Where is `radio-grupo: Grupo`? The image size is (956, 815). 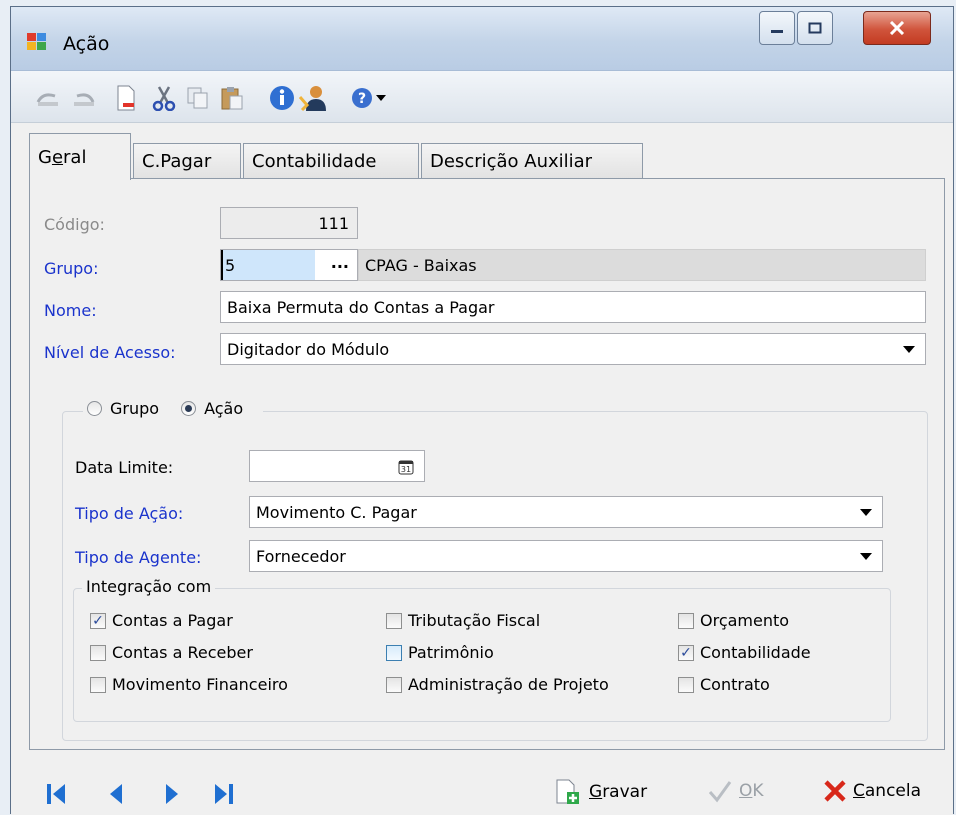 radio-grupo: Grupo is located at coordinates (123, 408).